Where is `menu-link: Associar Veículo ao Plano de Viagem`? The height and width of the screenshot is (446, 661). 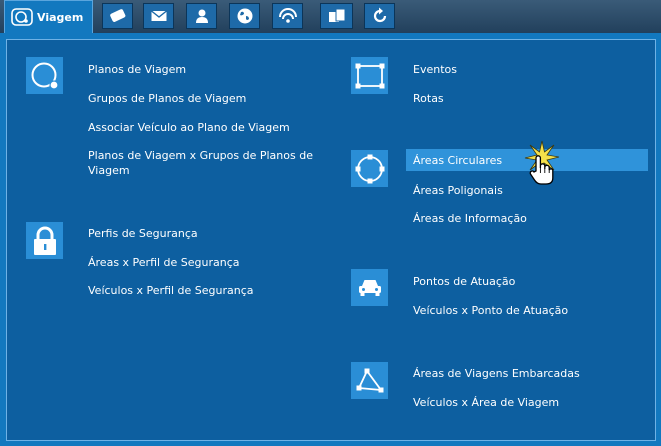 menu-link: Associar Veículo ao Plano de Viagem is located at coordinates (189, 127).